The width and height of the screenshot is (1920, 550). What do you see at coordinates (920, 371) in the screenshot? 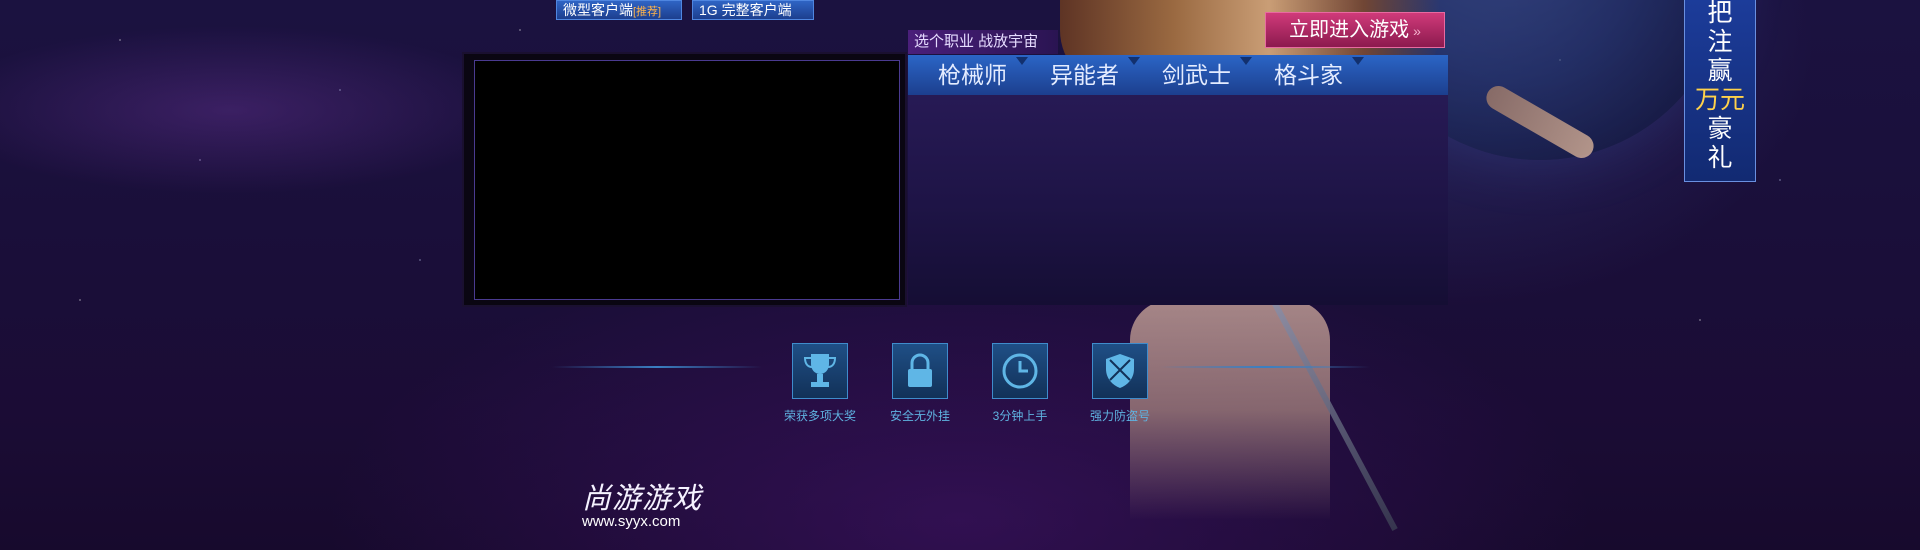
I see `lock-icon` at bounding box center [920, 371].